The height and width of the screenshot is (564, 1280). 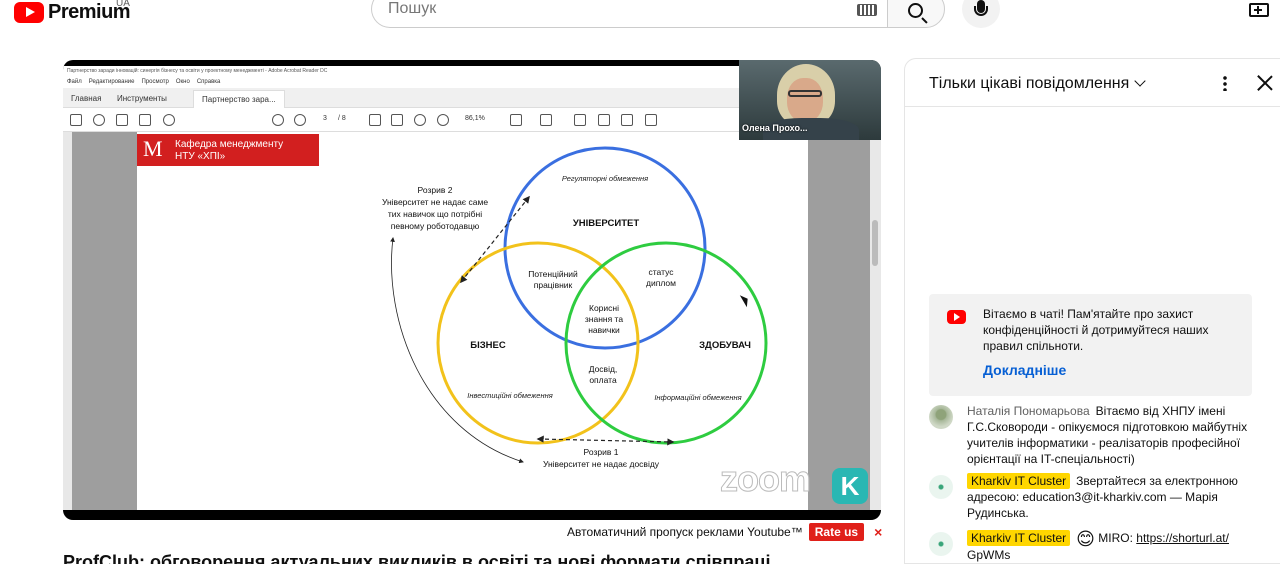 What do you see at coordinates (1085, 538) in the screenshot?
I see `smile-emoji-icon: 😊` at bounding box center [1085, 538].